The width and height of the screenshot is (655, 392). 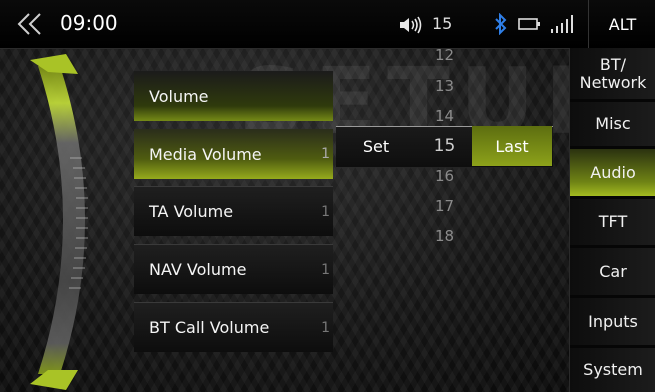 I want to click on tab-misc: Misc, so click(x=612, y=122).